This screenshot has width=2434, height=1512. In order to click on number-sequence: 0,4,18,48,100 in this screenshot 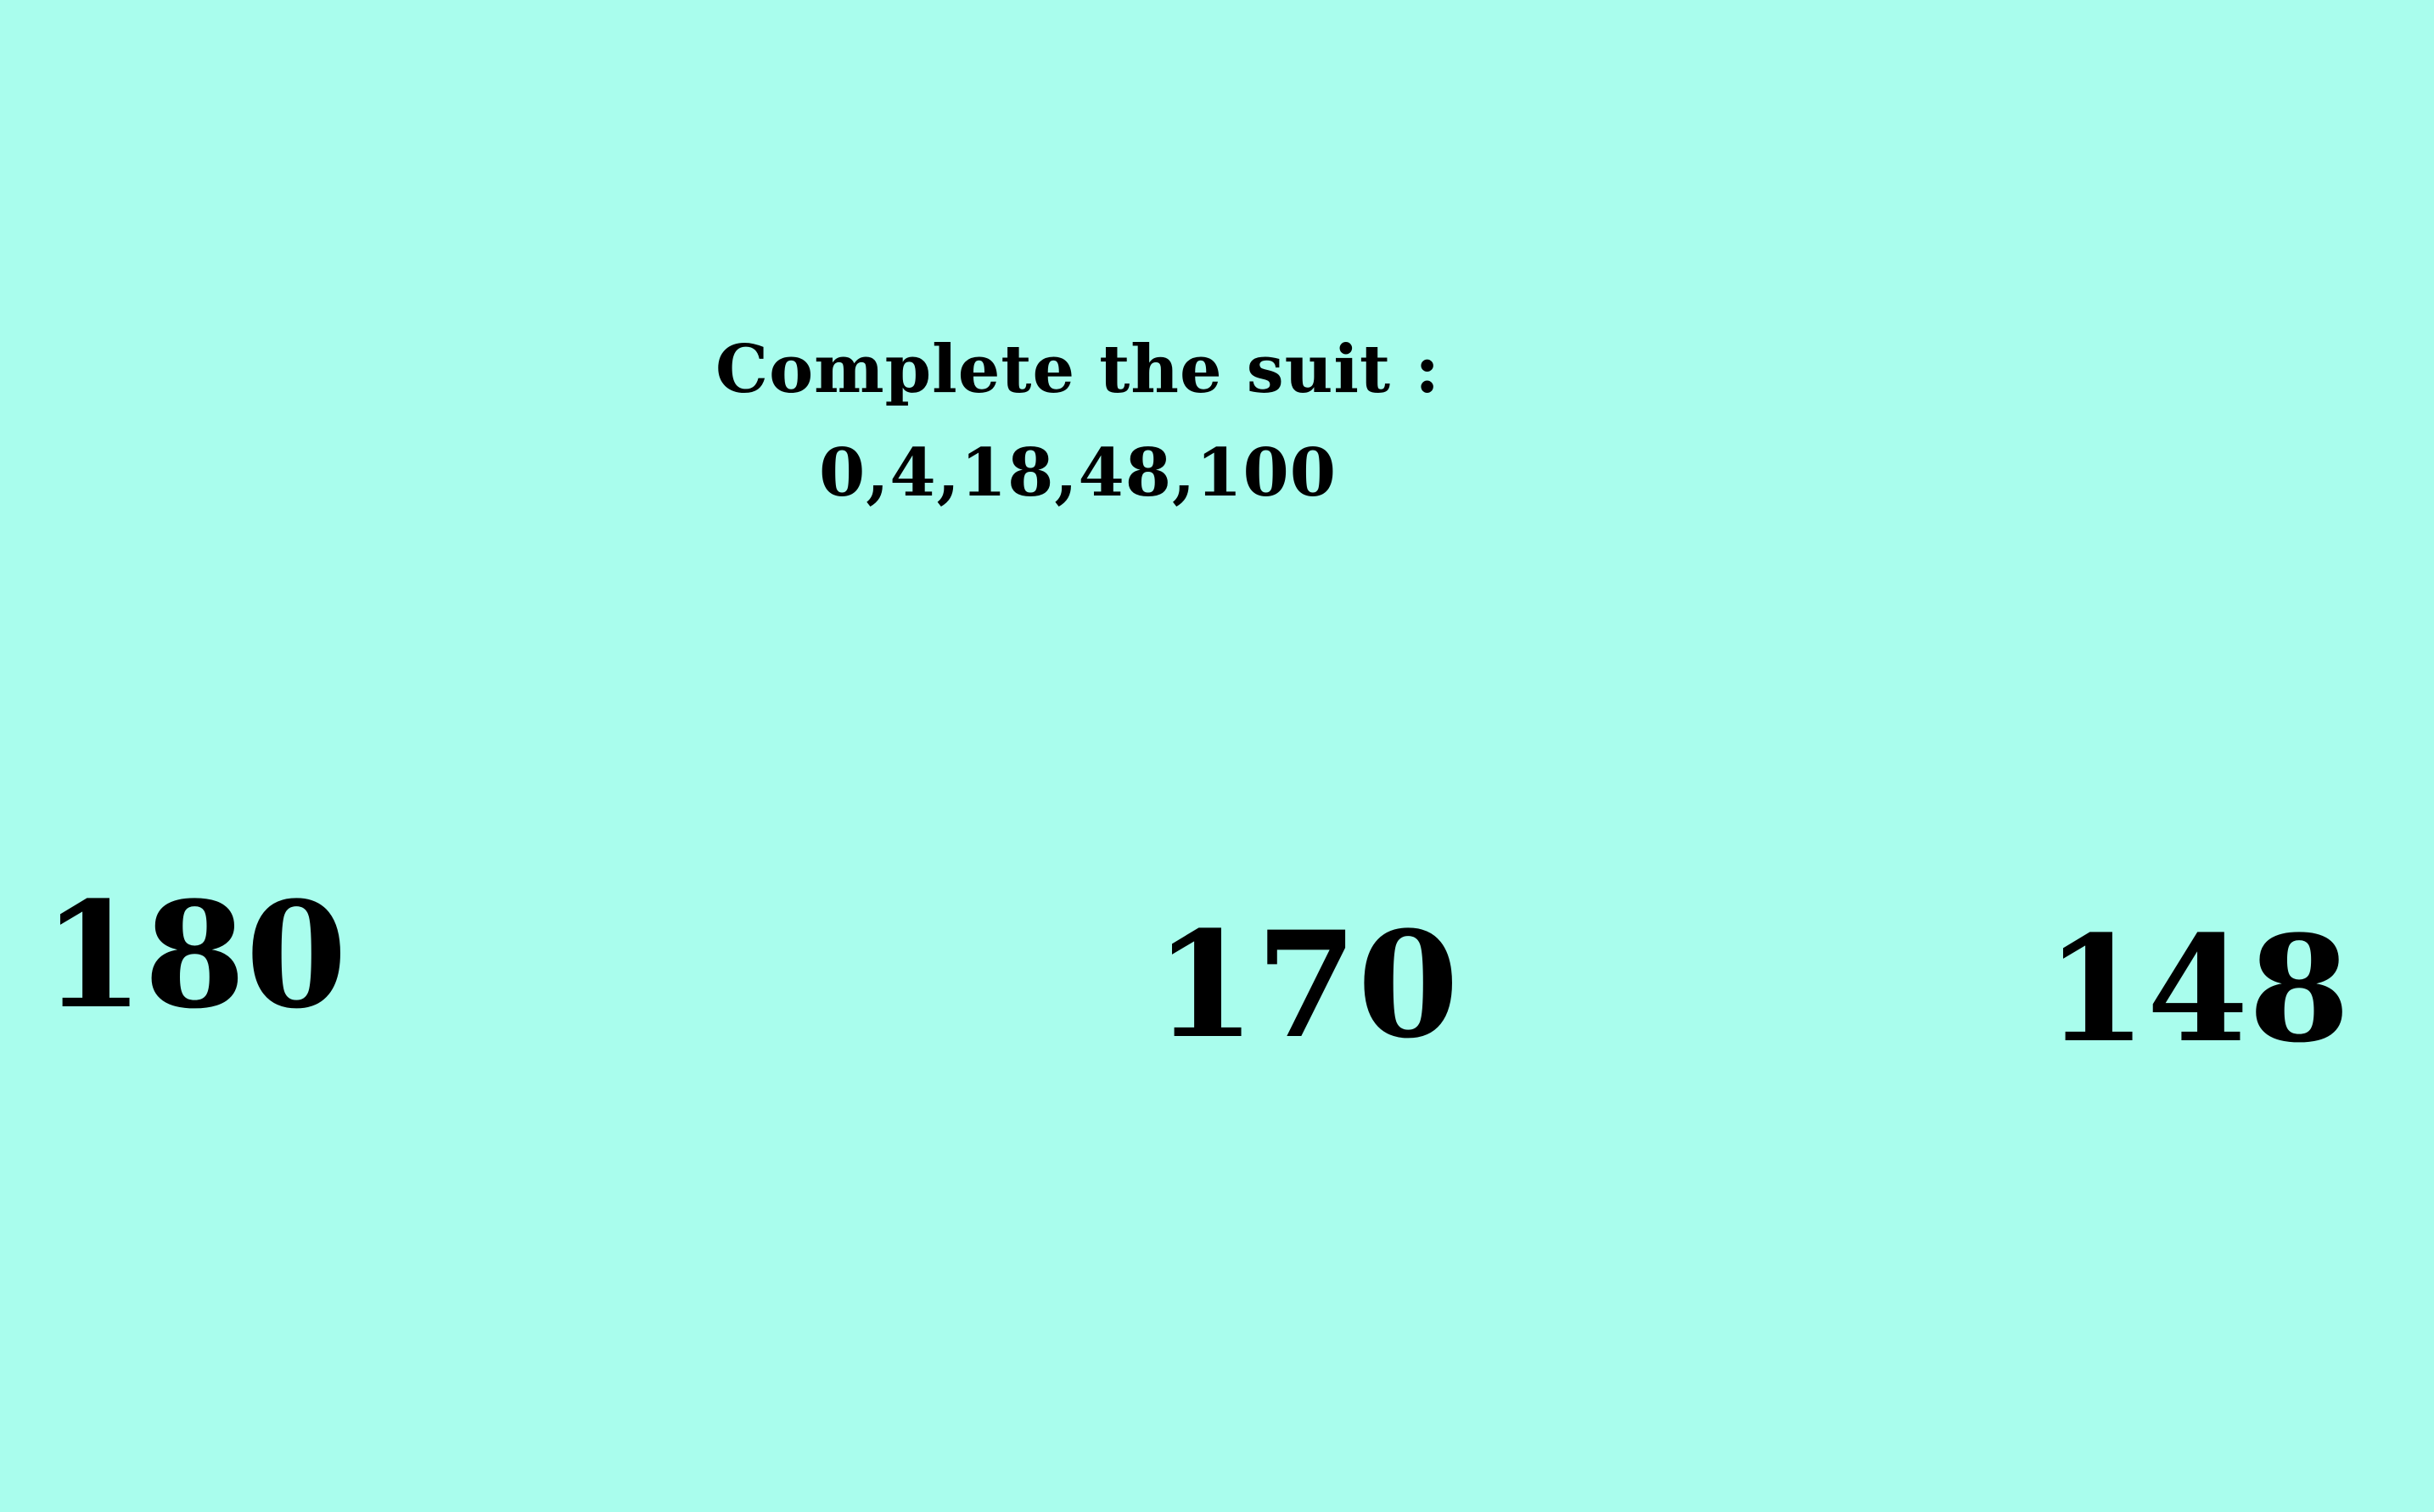, I will do `click(1078, 473)`.